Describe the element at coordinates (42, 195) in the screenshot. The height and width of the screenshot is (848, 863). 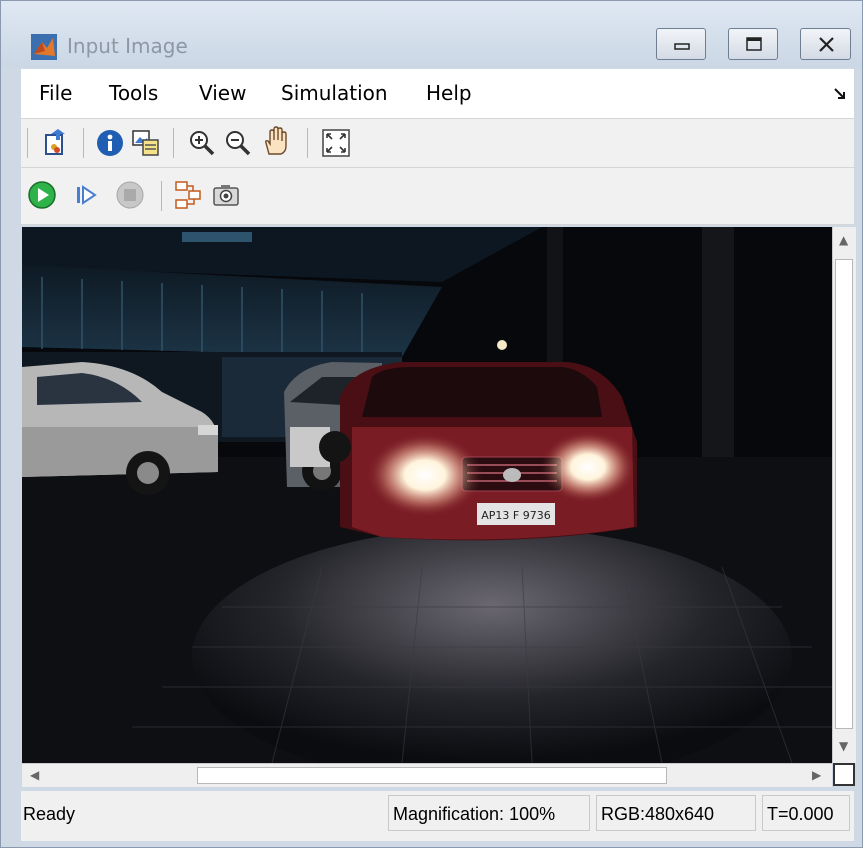
I see `run-icon` at that location.